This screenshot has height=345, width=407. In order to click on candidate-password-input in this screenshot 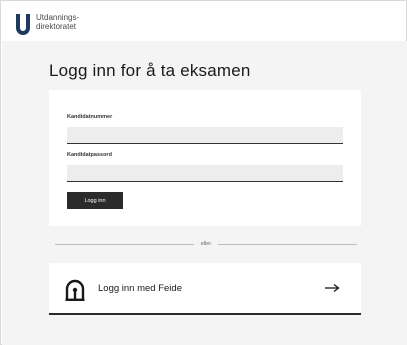, I will do `click(205, 173)`.